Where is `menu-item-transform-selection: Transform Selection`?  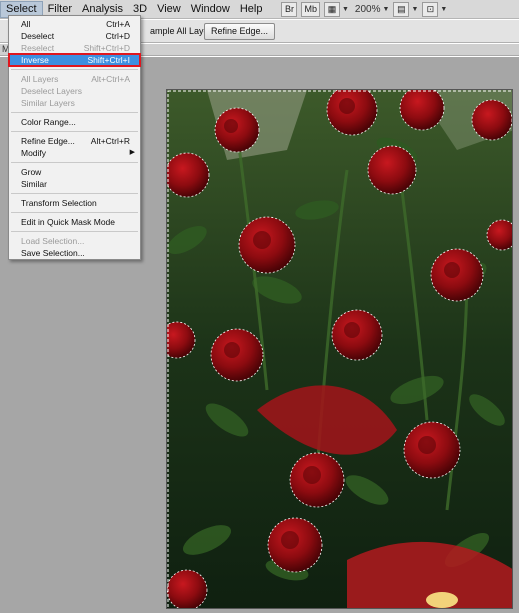
menu-item-transform-selection: Transform Selection is located at coordinates (74, 203).